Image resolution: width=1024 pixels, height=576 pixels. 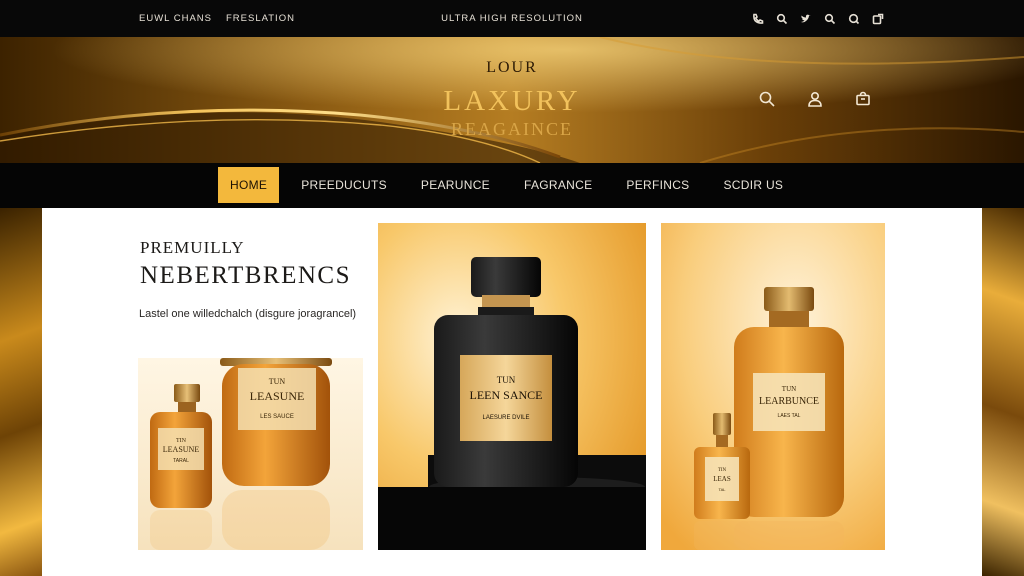 What do you see at coordinates (192, 247) in the screenshot?
I see `section-kicker: PREMUILLY` at bounding box center [192, 247].